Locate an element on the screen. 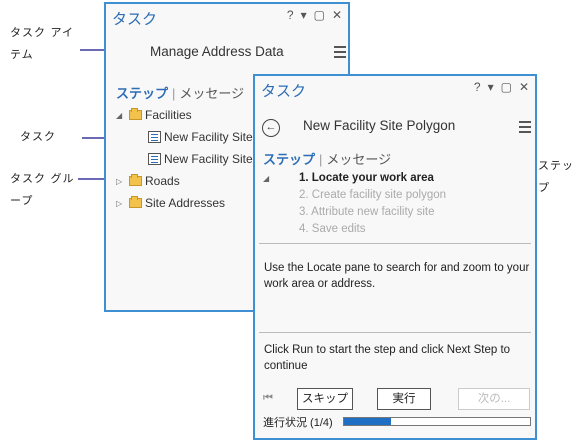 The image size is (581, 446). progress-bar is located at coordinates (437, 421).